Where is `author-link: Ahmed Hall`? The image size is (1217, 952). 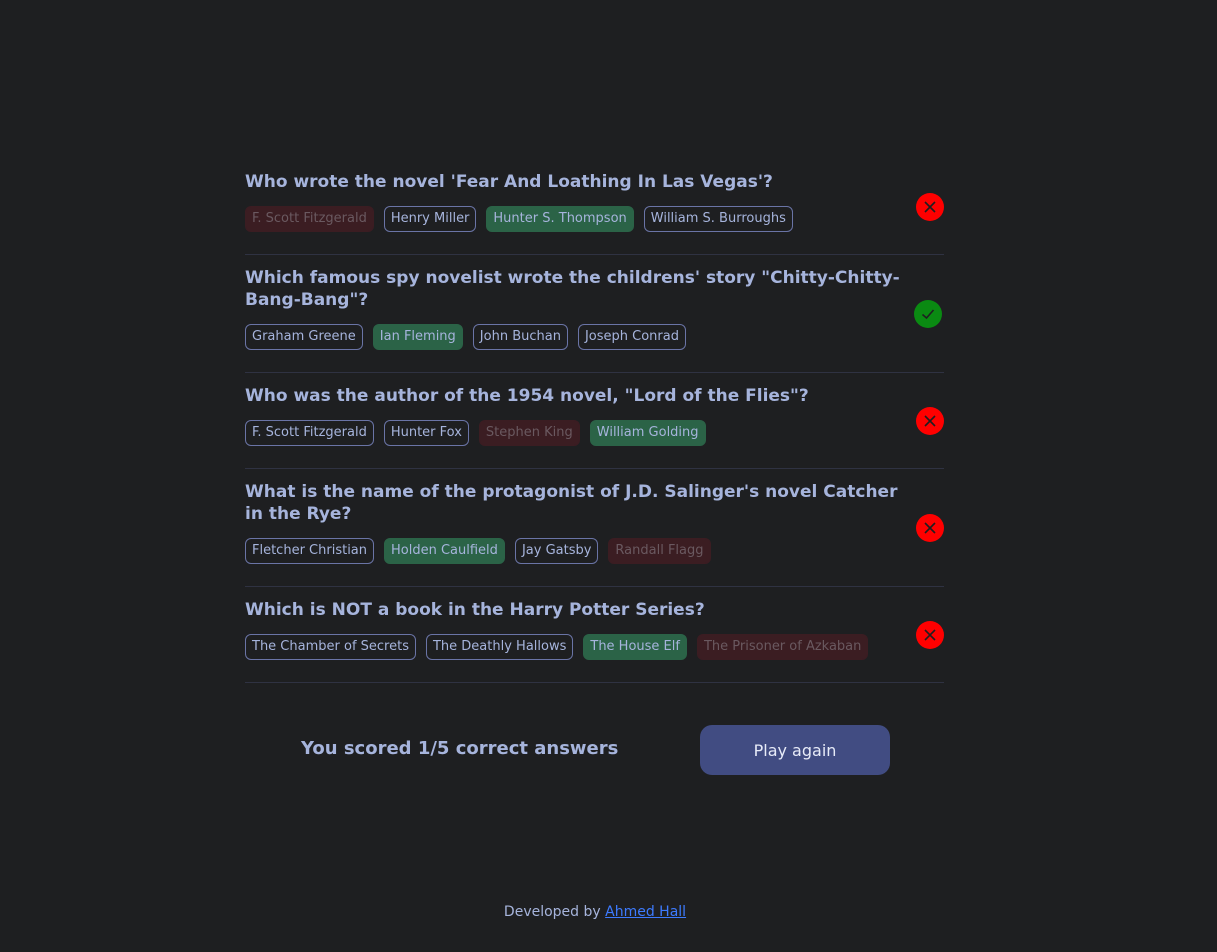 author-link: Ahmed Hall is located at coordinates (645, 912).